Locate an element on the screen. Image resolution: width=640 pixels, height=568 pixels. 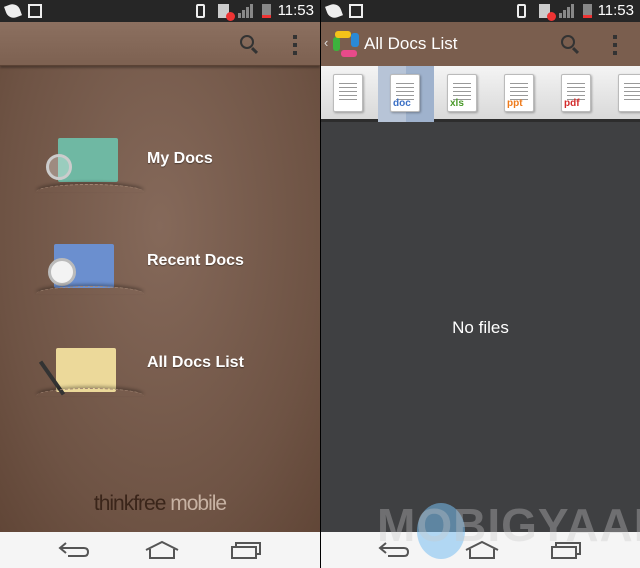
file-type-icon: pdf is located at coordinates (576, 93).